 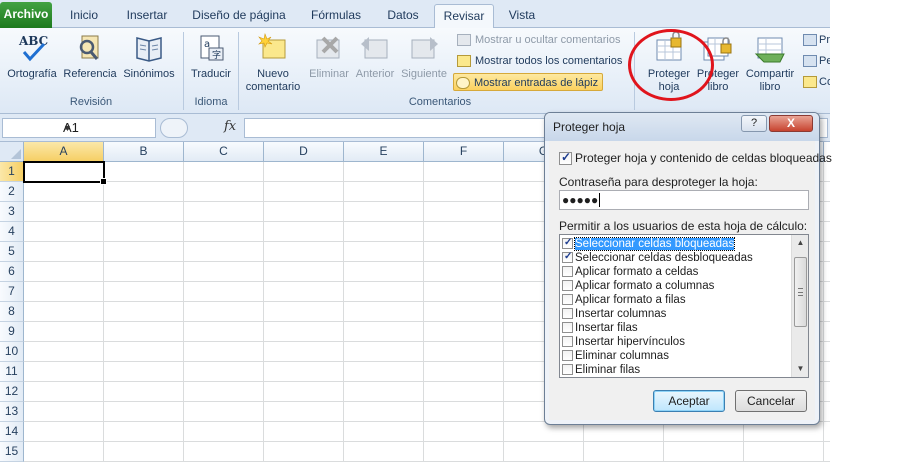 I want to click on row-header: 14, so click(x=12, y=432).